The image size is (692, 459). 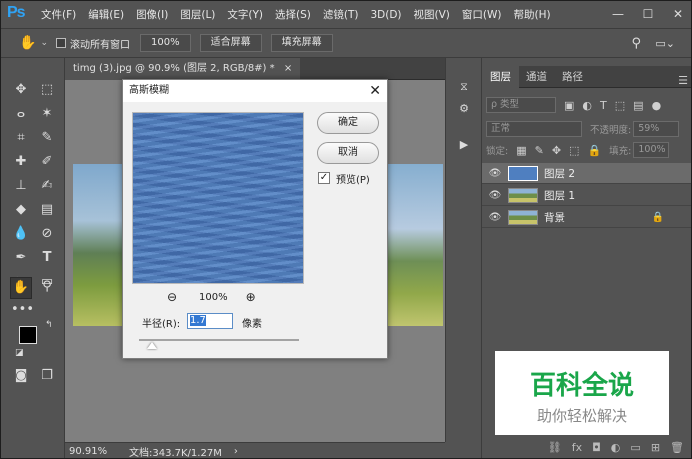 I want to click on menu-edit: 编辑(E), so click(x=106, y=14).